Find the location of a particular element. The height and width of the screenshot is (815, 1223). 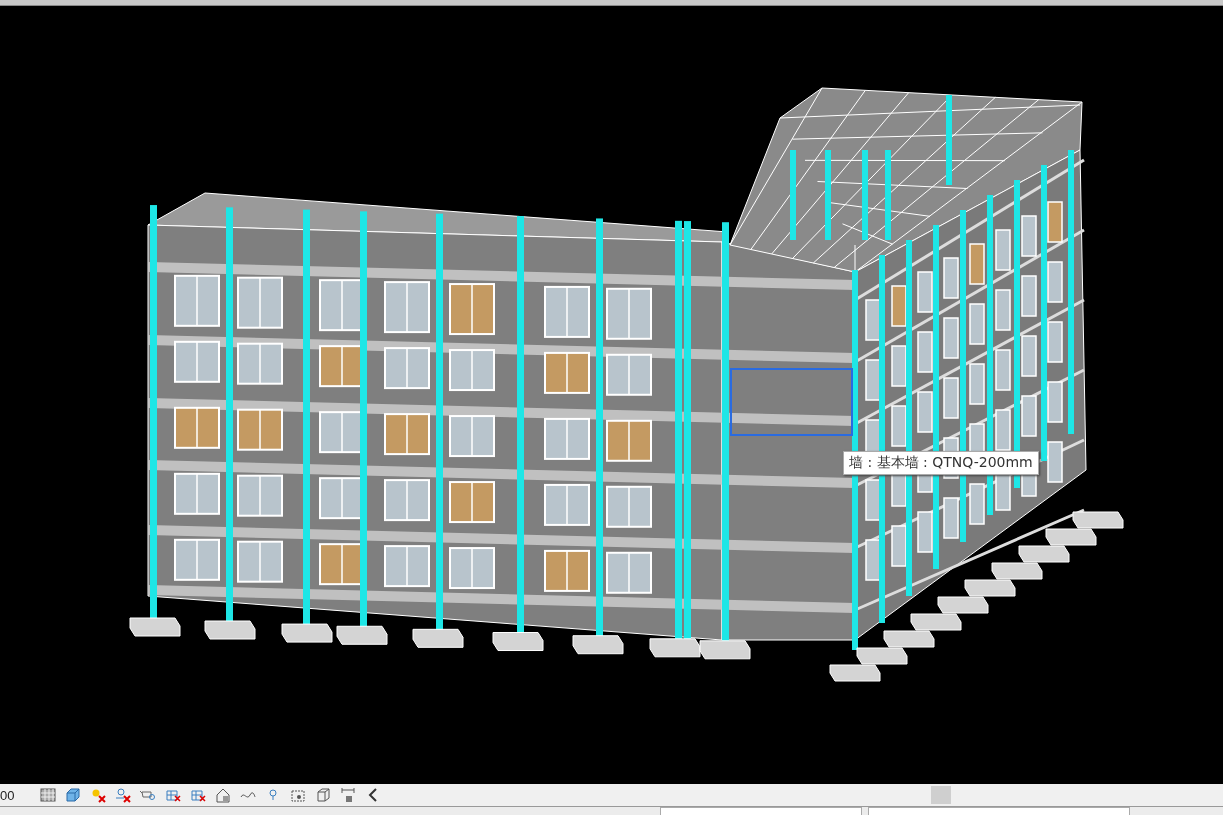

box-icon is located at coordinates (323, 795).